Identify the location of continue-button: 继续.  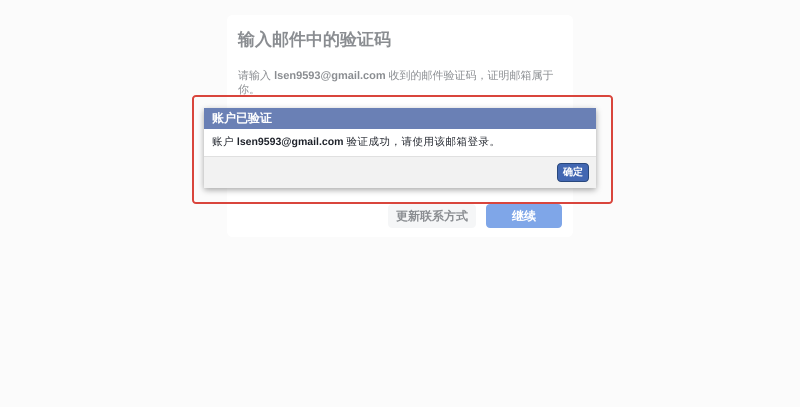
(524, 216).